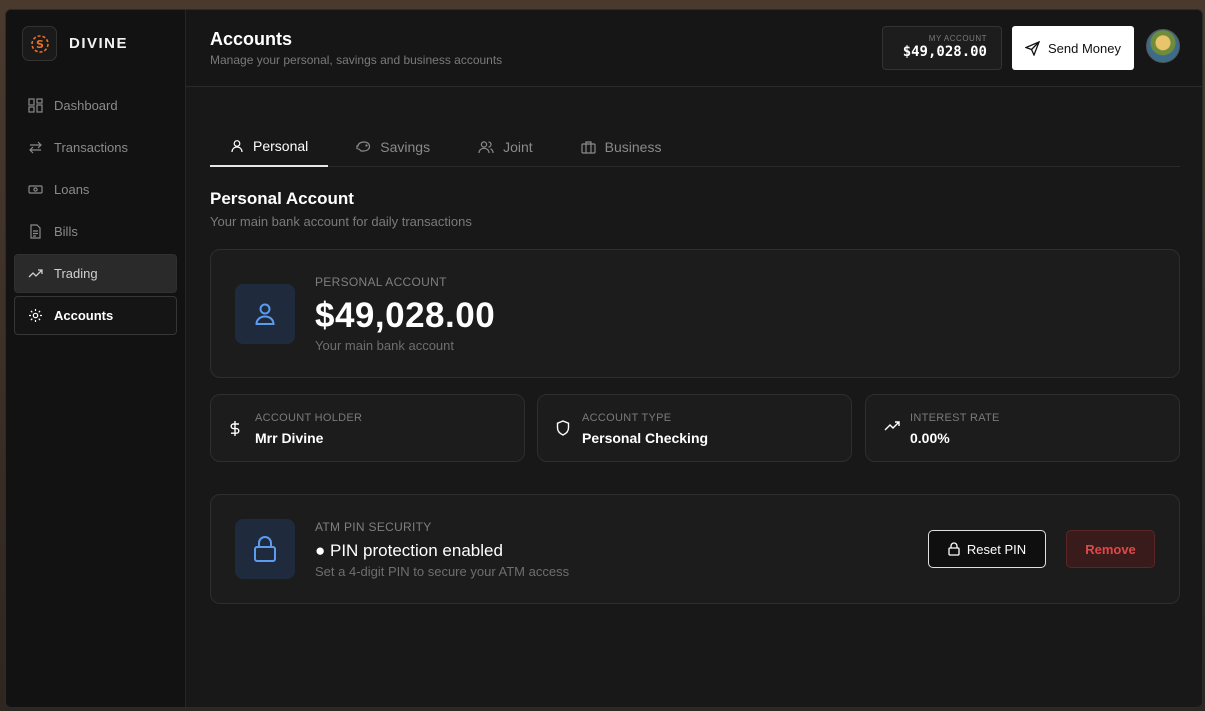  What do you see at coordinates (35, 232) in the screenshot?
I see `document-icon` at bounding box center [35, 232].